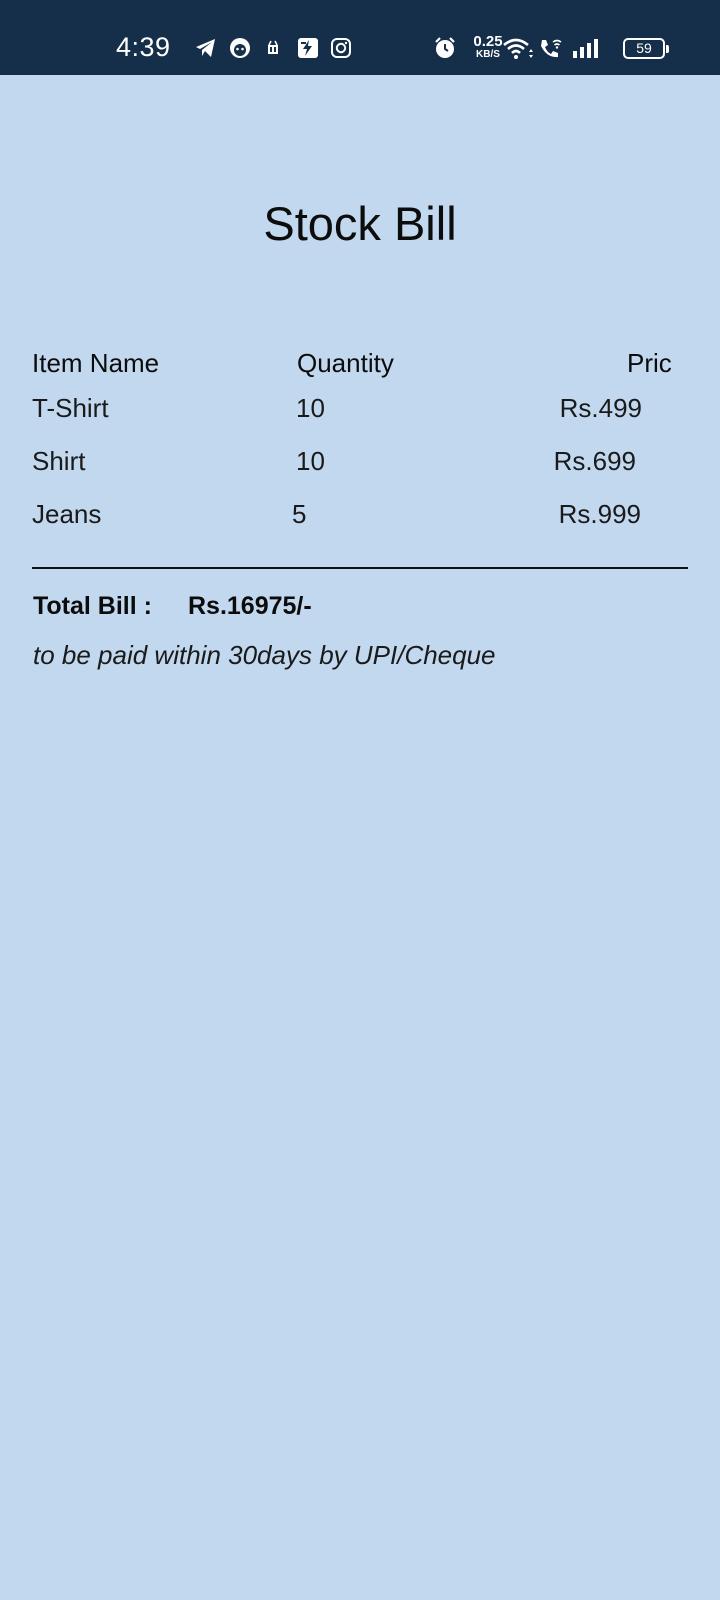 This screenshot has height=1600, width=720. Describe the element at coordinates (585, 48) in the screenshot. I see `signal-icon` at that location.